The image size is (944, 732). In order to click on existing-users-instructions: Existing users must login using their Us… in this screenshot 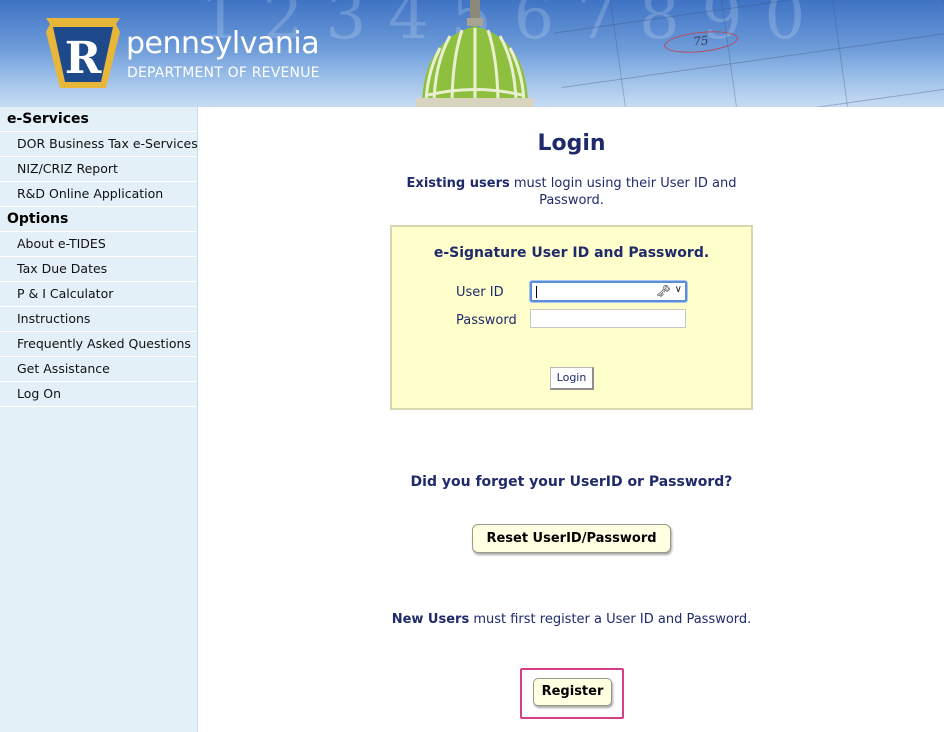, I will do `click(571, 192)`.